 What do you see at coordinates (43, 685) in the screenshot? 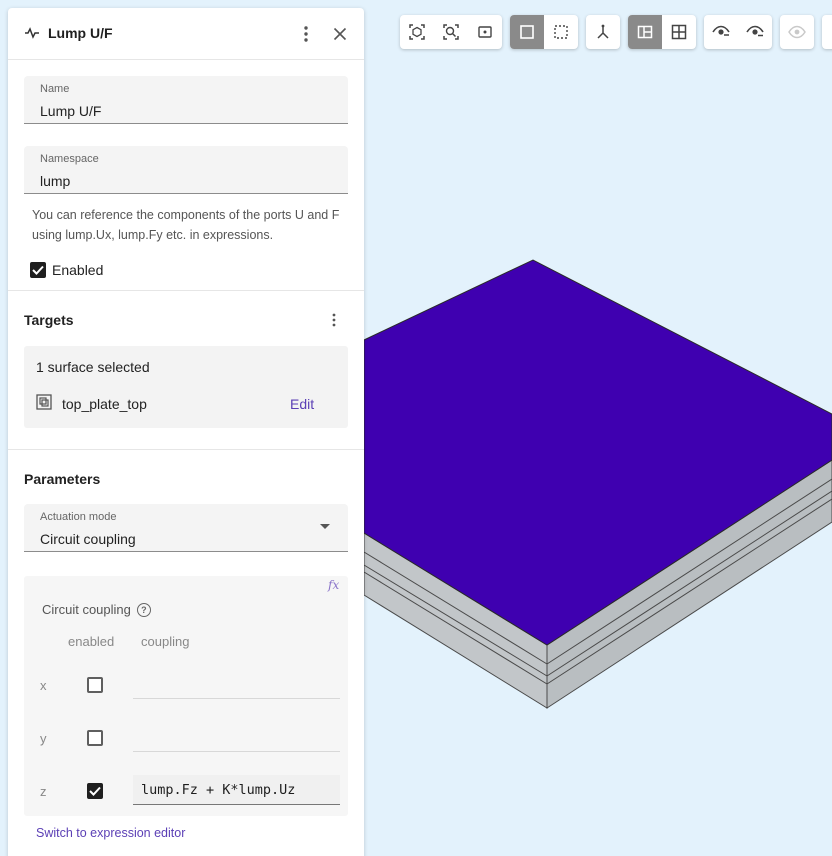
I see `row-axis-x: x` at bounding box center [43, 685].